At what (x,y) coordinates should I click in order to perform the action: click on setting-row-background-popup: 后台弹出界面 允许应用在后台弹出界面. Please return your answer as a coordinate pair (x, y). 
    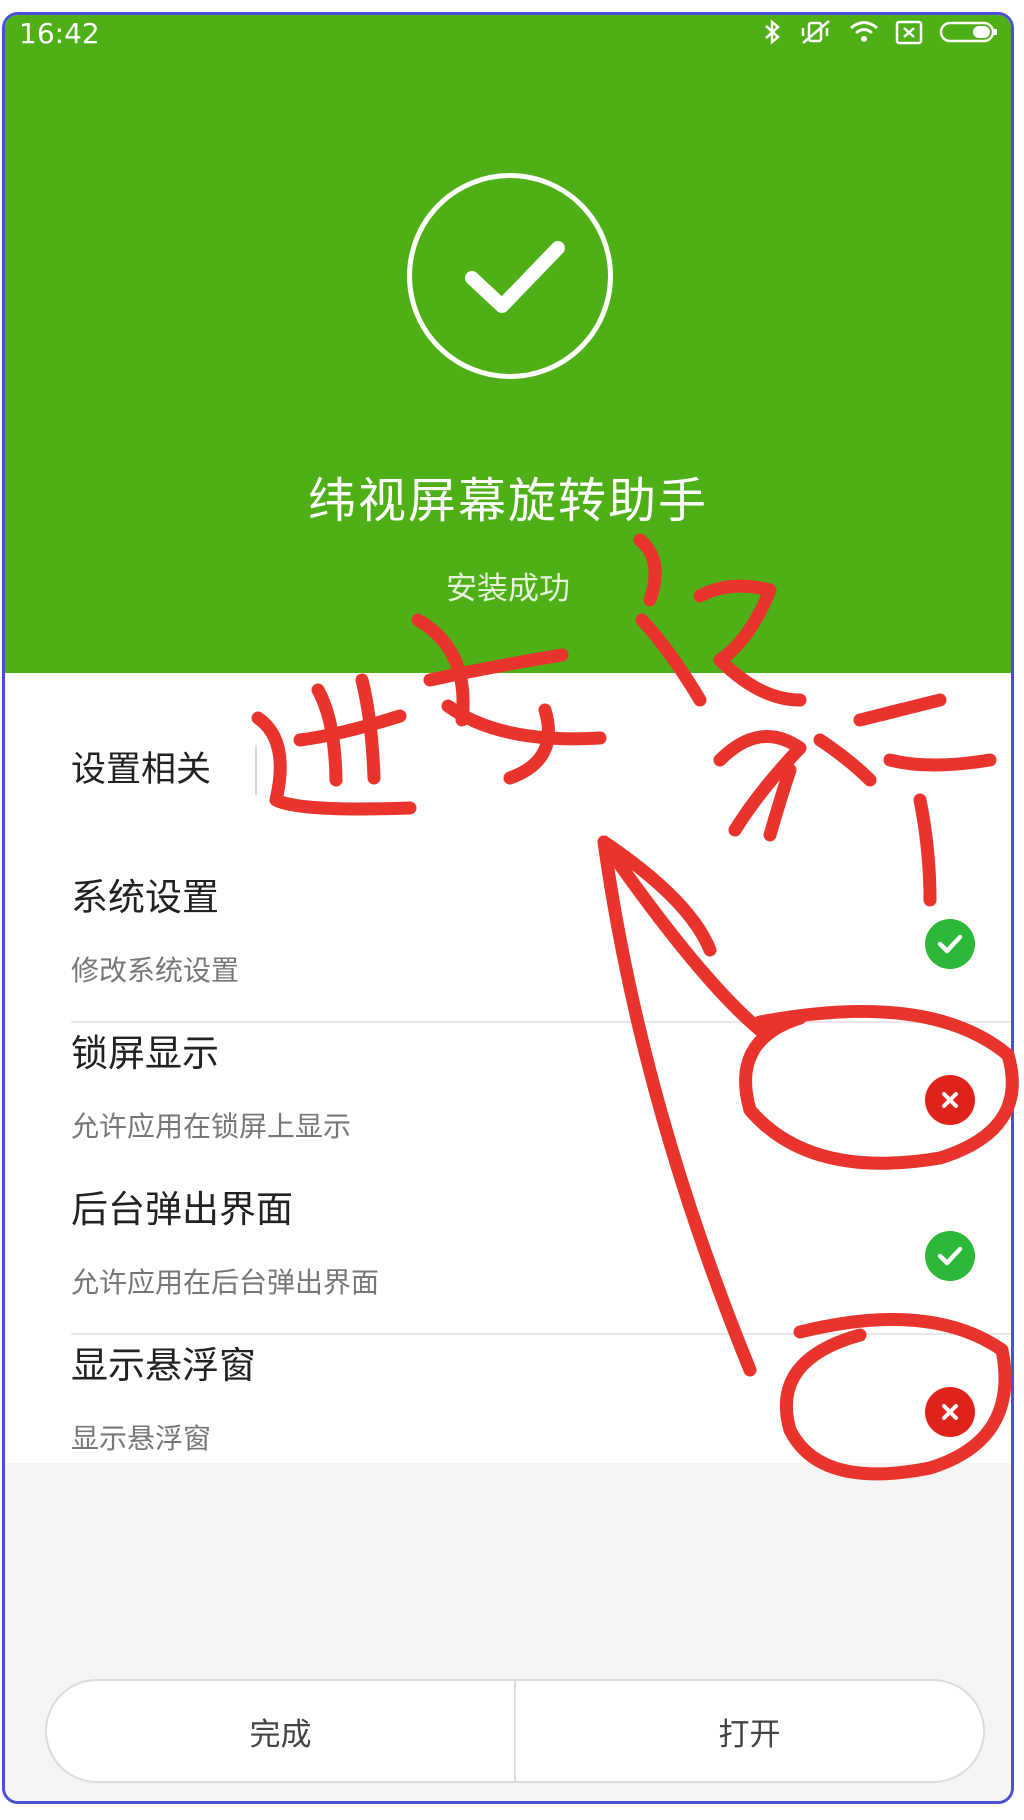
    Looking at the image, I should click on (541, 1257).